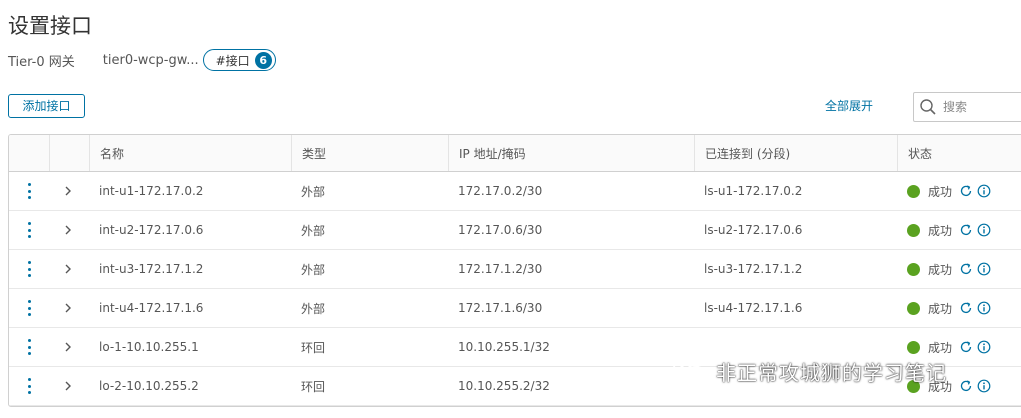 The width and height of the screenshot is (1021, 418). I want to click on search-box, so click(967, 107).